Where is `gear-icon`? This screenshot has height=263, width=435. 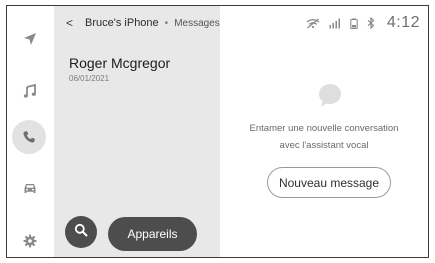
gear-icon is located at coordinates (30, 241).